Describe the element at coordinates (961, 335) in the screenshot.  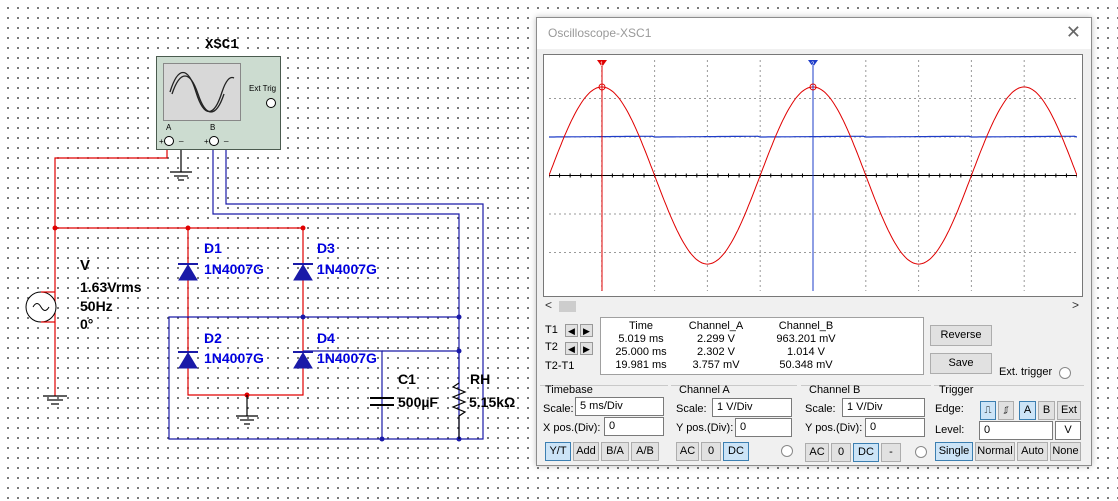
I see `reverse-button: Reverse` at that location.